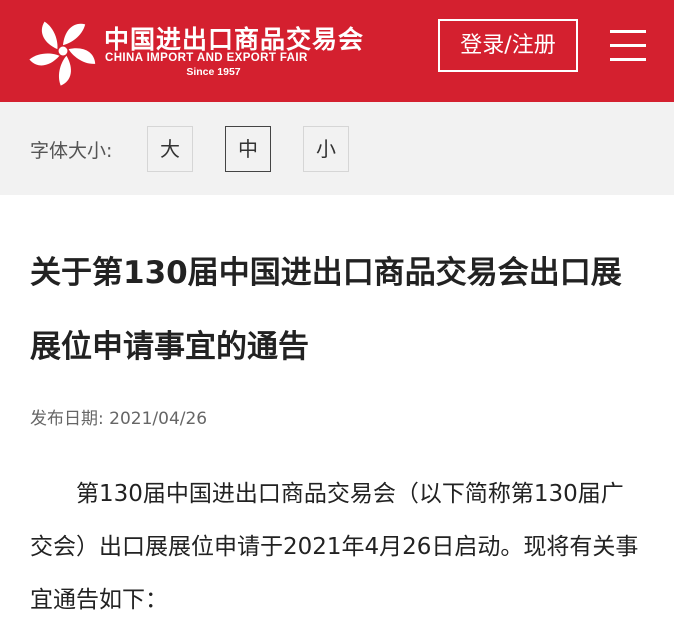 The height and width of the screenshot is (629, 674). Describe the element at coordinates (206, 58) in the screenshot. I see `logo-english-text: CHINA IMPORT AND EXPORT FAIR` at that location.